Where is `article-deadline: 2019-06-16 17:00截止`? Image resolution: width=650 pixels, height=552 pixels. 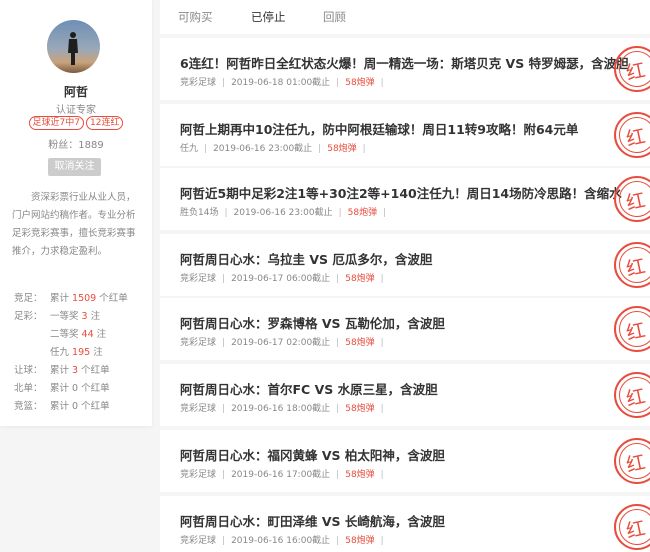 article-deadline: 2019-06-16 17:00截止 is located at coordinates (281, 475).